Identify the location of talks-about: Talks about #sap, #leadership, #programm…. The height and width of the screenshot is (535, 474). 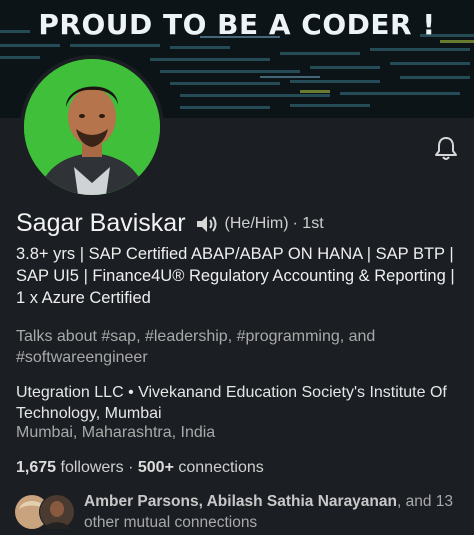
(196, 347).